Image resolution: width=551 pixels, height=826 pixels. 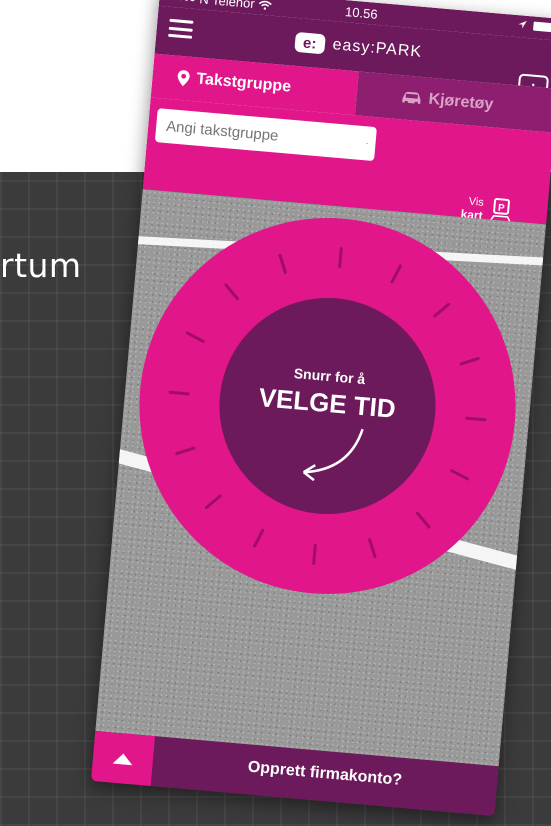 What do you see at coordinates (502, 209) in the screenshot?
I see `svg-text: P` at bounding box center [502, 209].